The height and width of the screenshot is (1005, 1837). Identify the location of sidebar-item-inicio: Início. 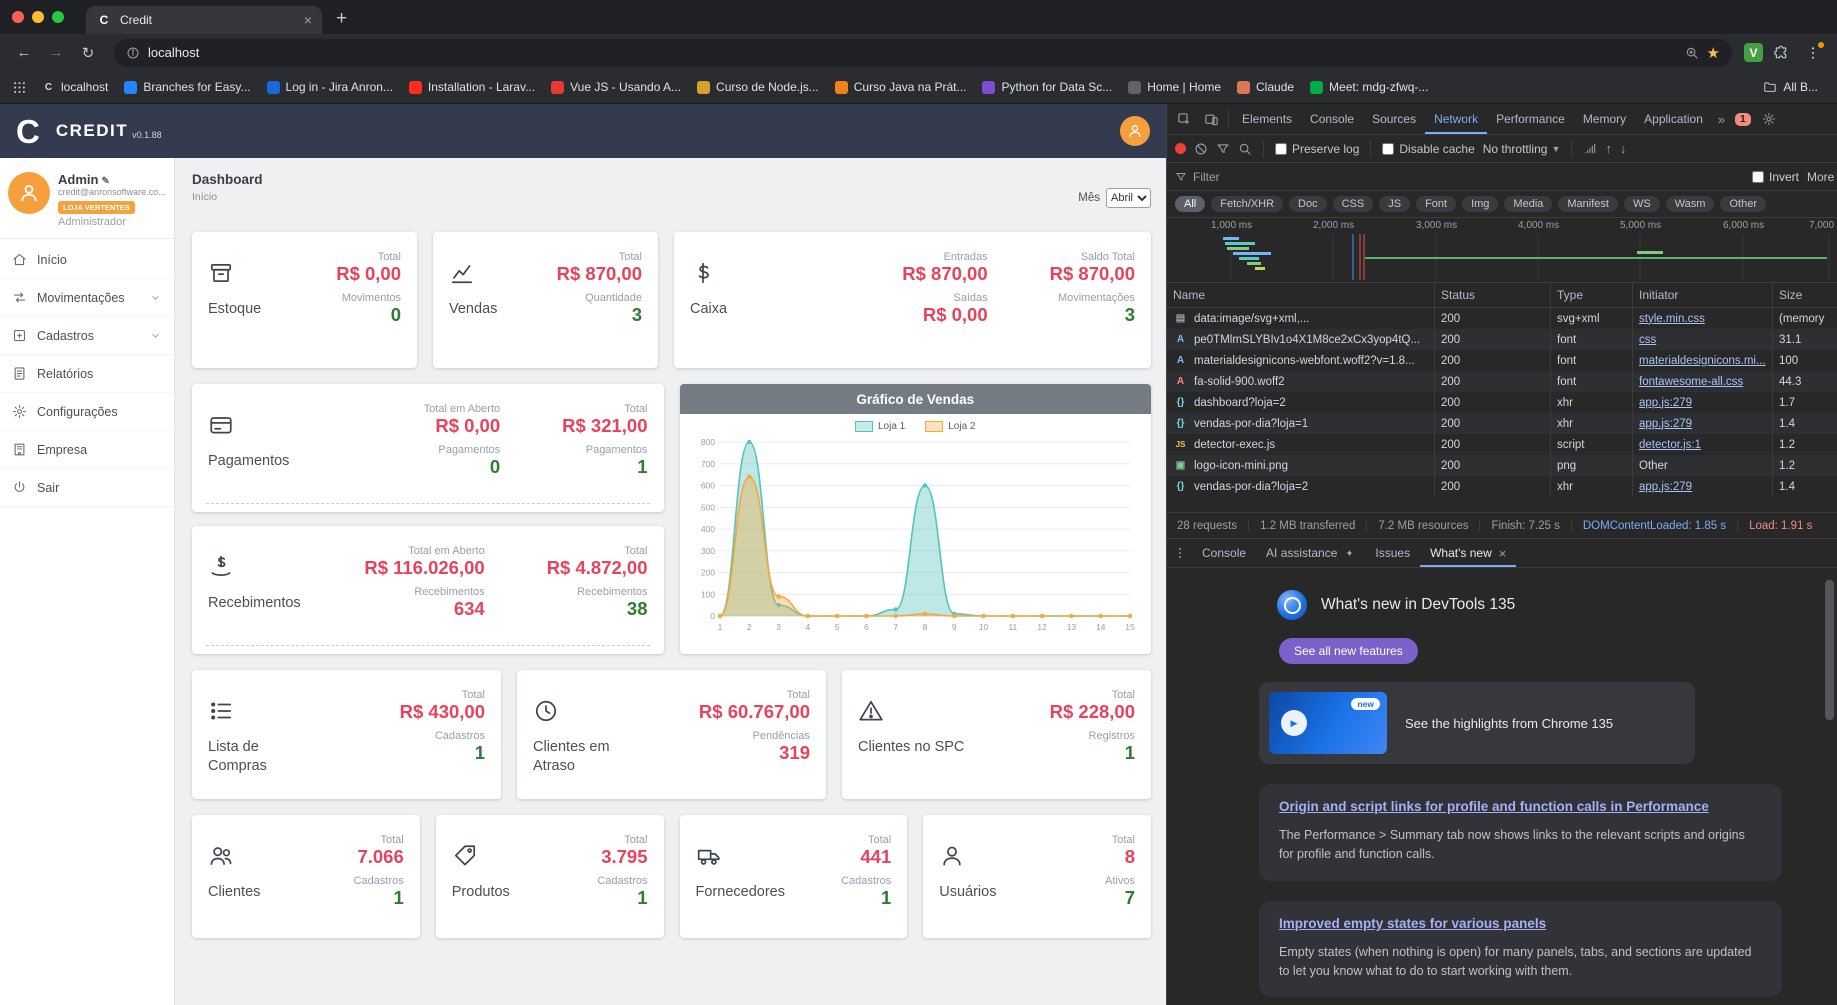
(87, 260).